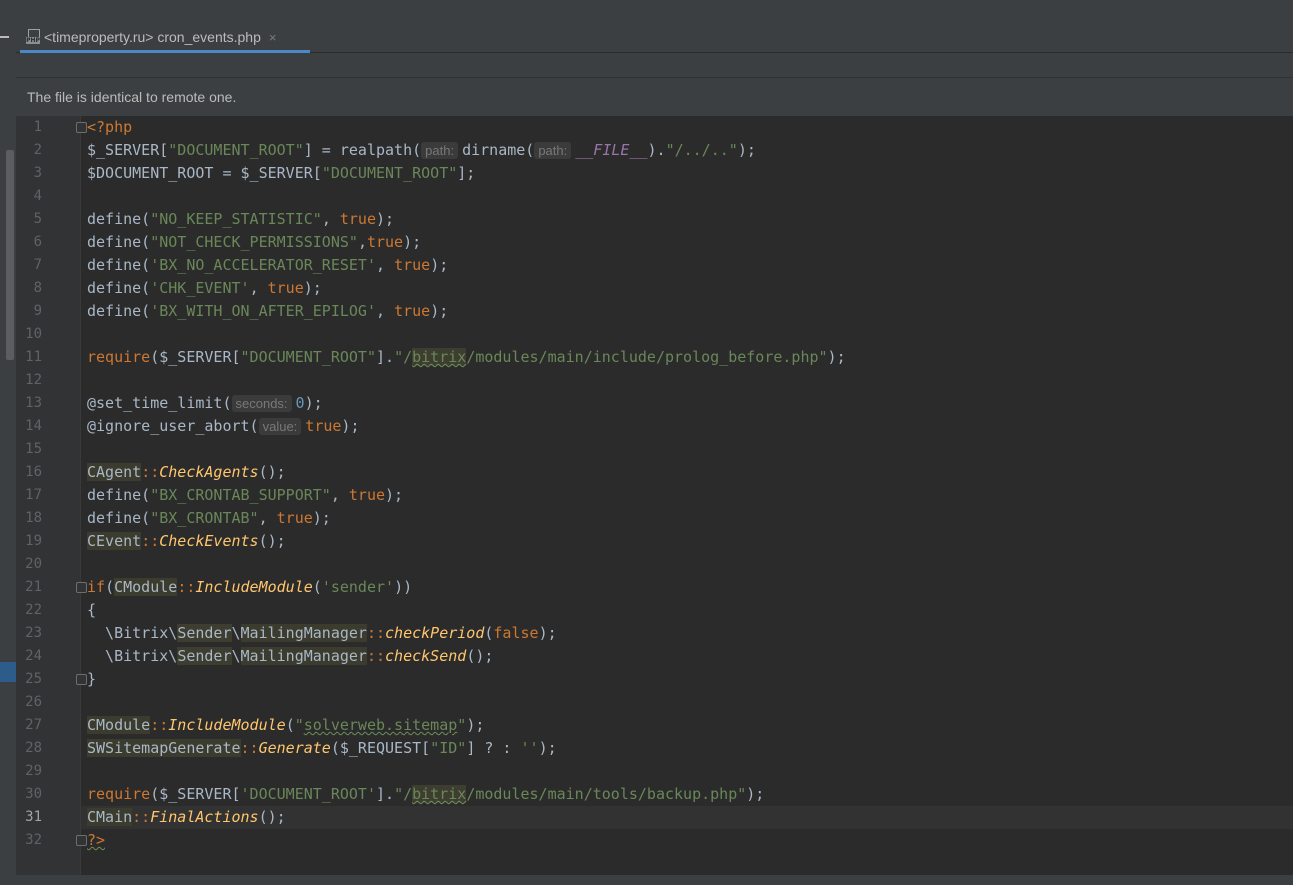 The height and width of the screenshot is (885, 1293). I want to click on code-line: define('BX_WITH_ON_AFTER_EPILOG', true);, so click(267, 311).